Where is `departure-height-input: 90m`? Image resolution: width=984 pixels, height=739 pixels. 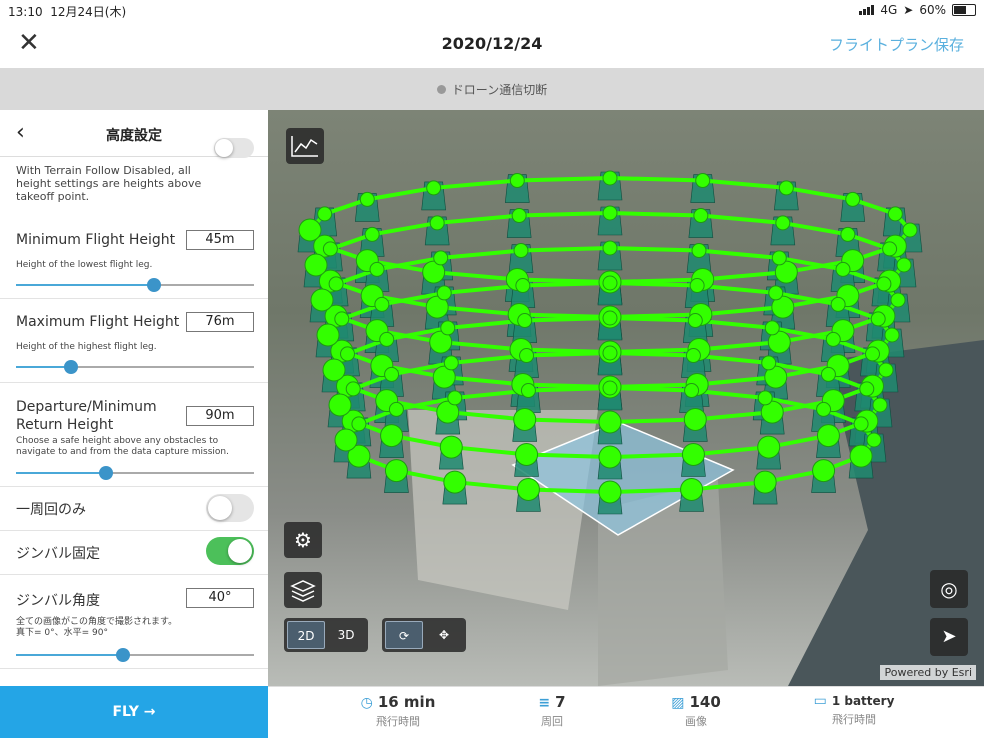
departure-height-input: 90m is located at coordinates (220, 416).